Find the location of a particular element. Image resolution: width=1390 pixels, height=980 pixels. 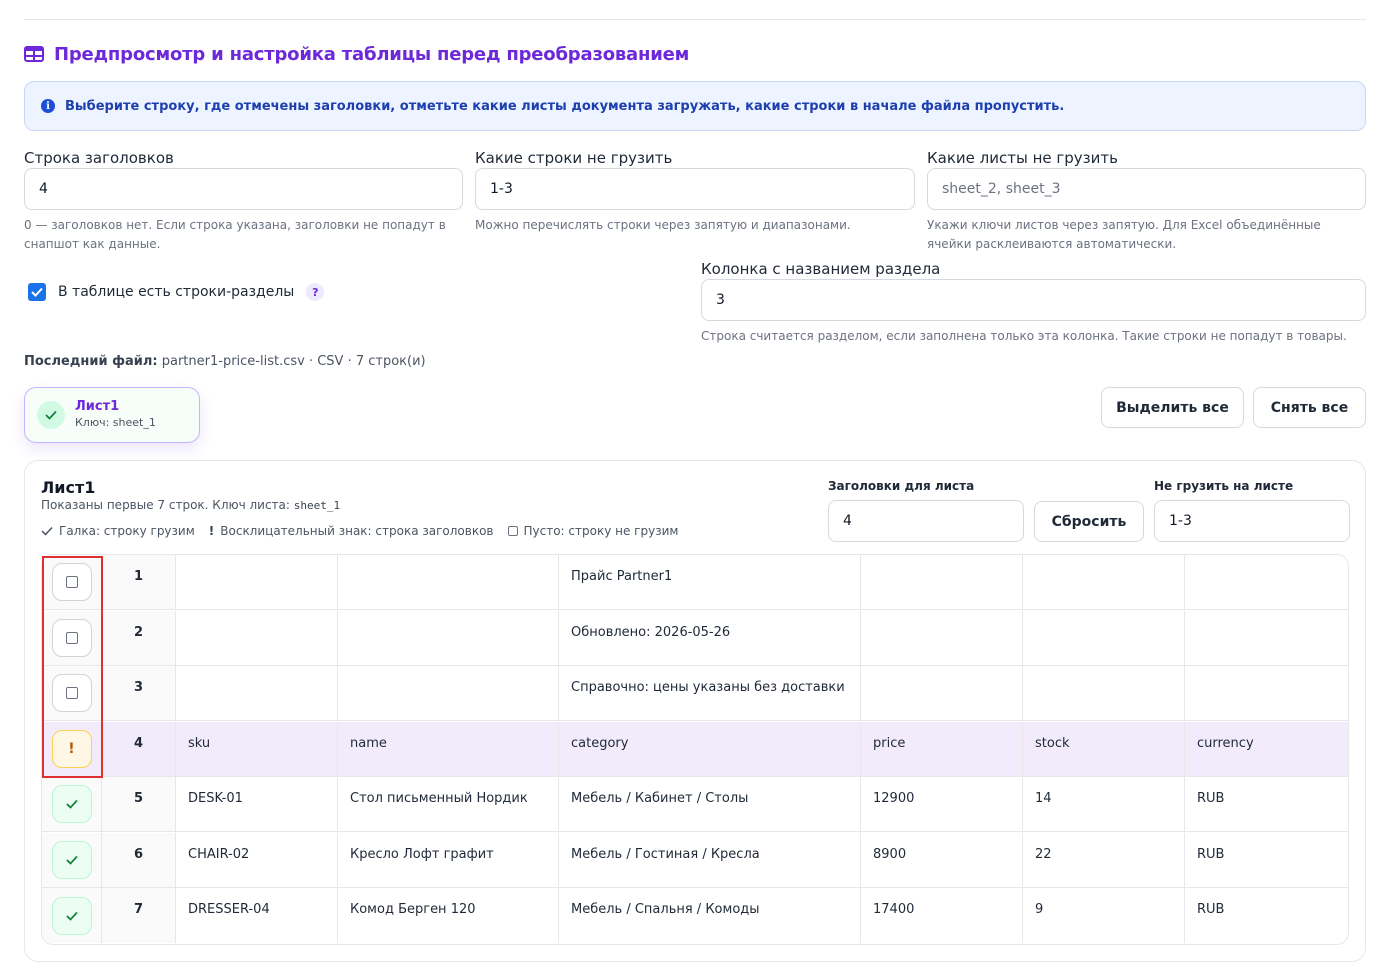

table-icon is located at coordinates (34, 54).